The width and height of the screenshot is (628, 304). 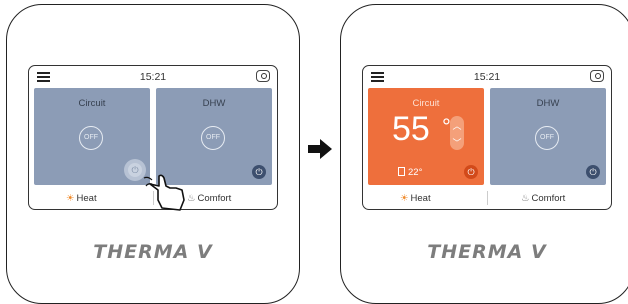 What do you see at coordinates (457, 125) in the screenshot?
I see `chevron-up-icon: ︿` at bounding box center [457, 125].